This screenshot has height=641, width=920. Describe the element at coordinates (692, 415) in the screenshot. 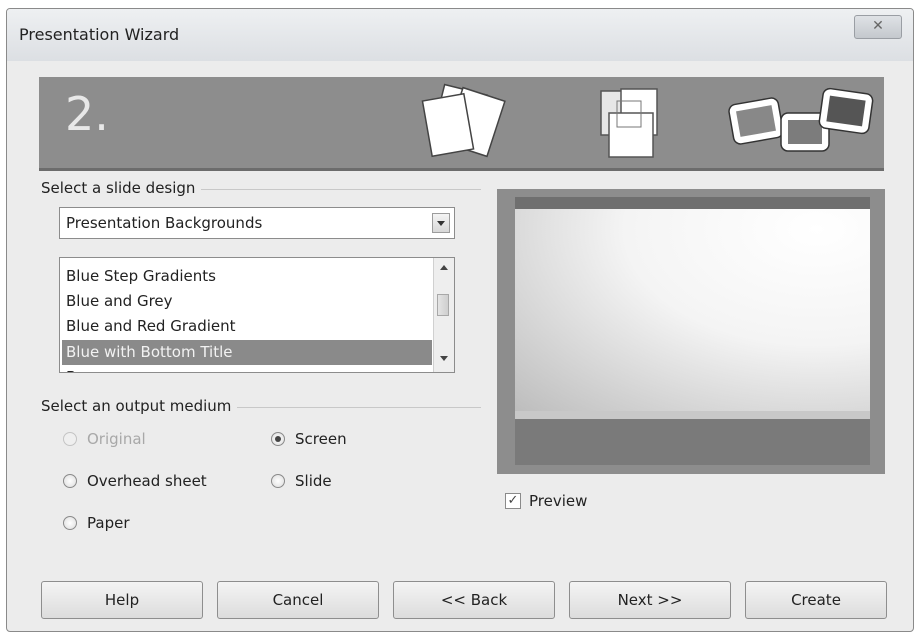

I see `preview-divider` at that location.